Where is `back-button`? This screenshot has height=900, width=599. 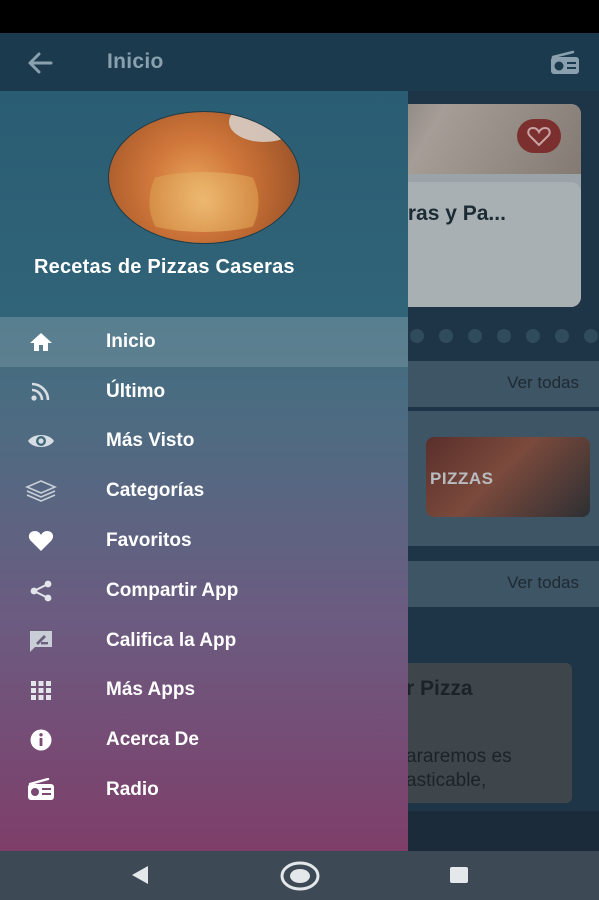
back-button is located at coordinates (40, 63).